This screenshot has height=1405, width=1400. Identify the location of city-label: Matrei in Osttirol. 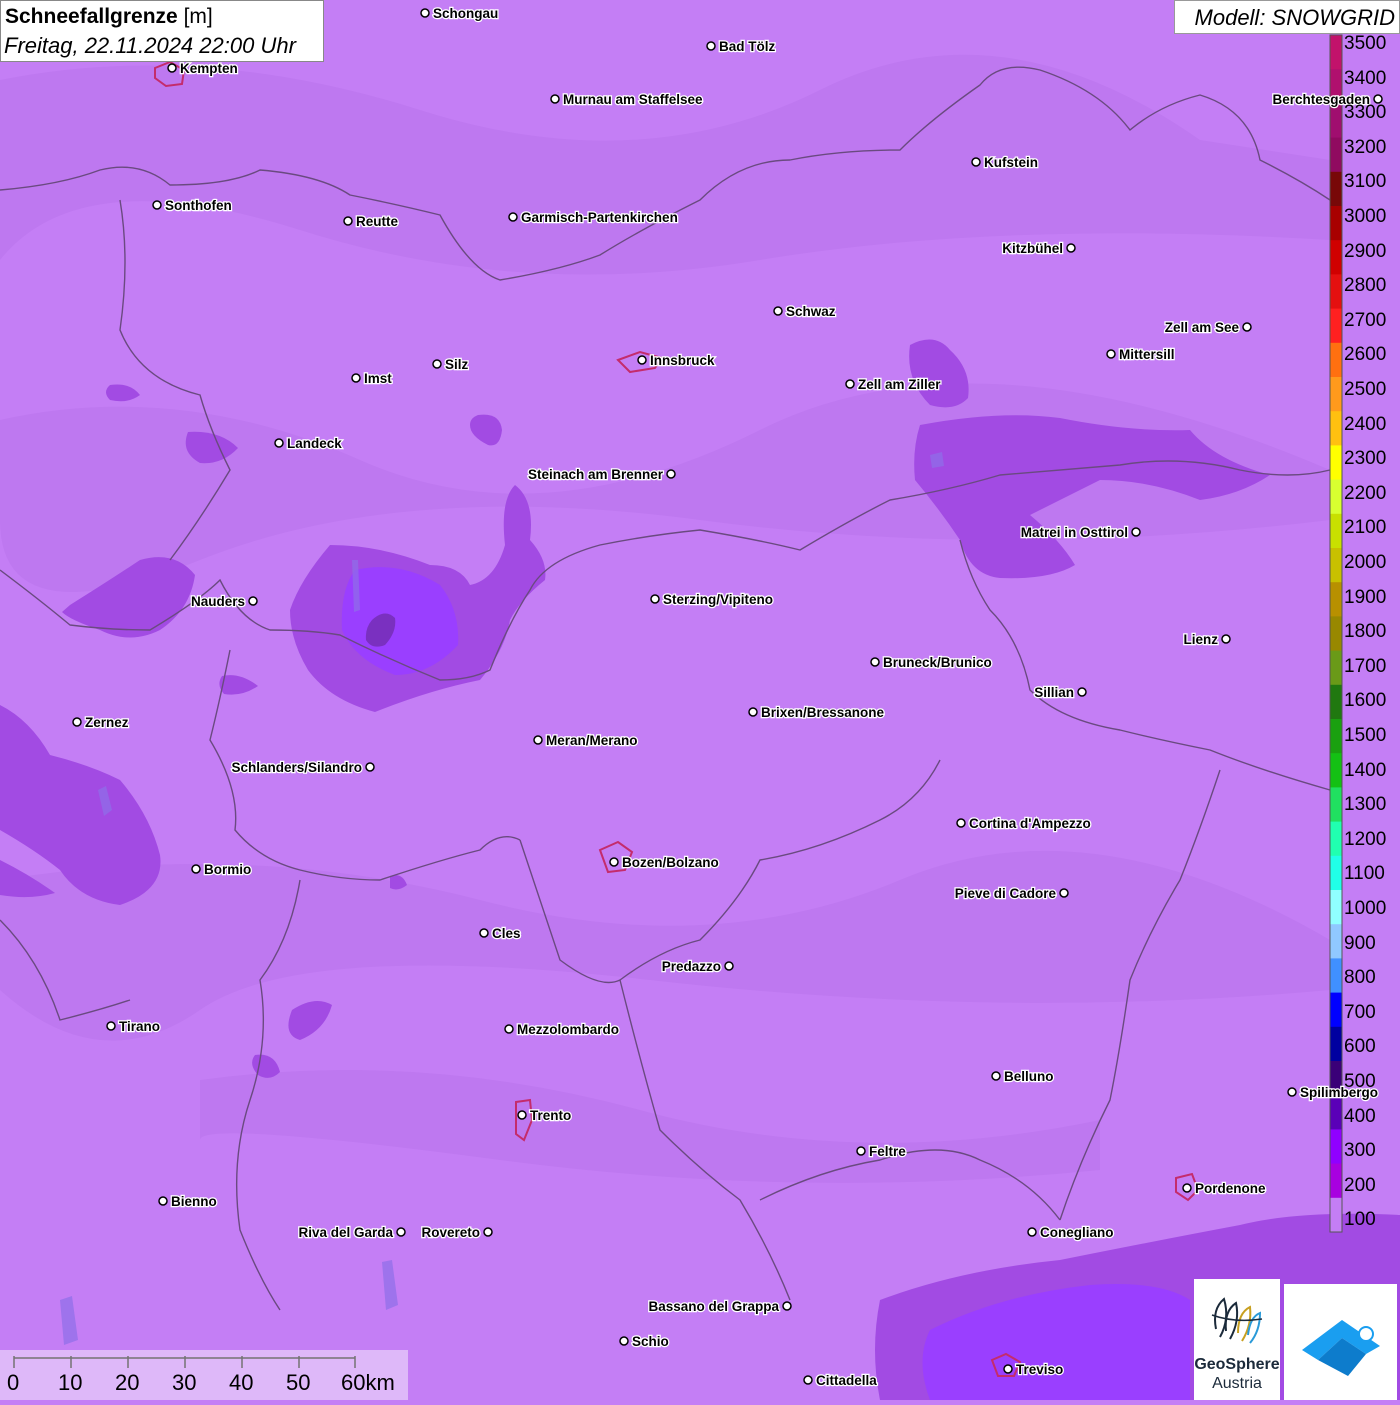
(1074, 532).